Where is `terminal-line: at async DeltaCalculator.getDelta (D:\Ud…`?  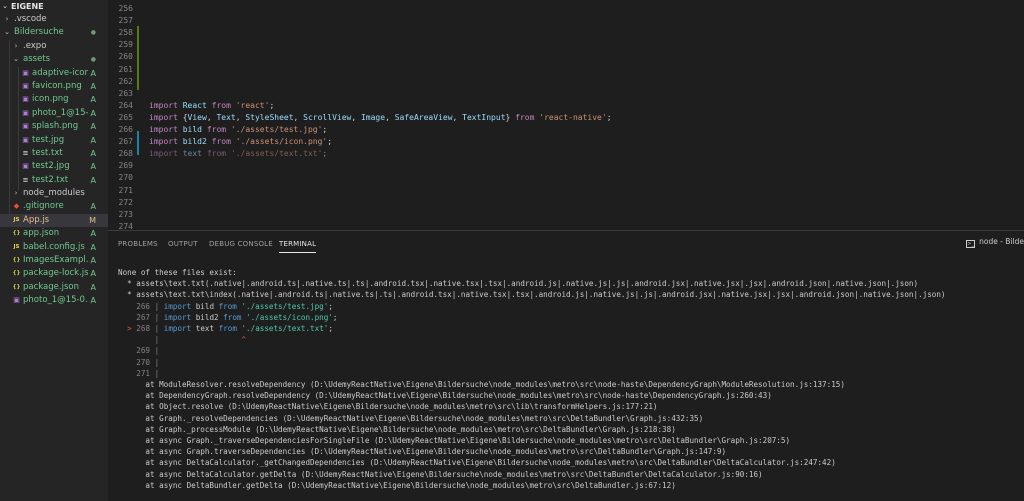 terminal-line: at async DeltaCalculator.getDelta (D:\Ud… is located at coordinates (440, 474).